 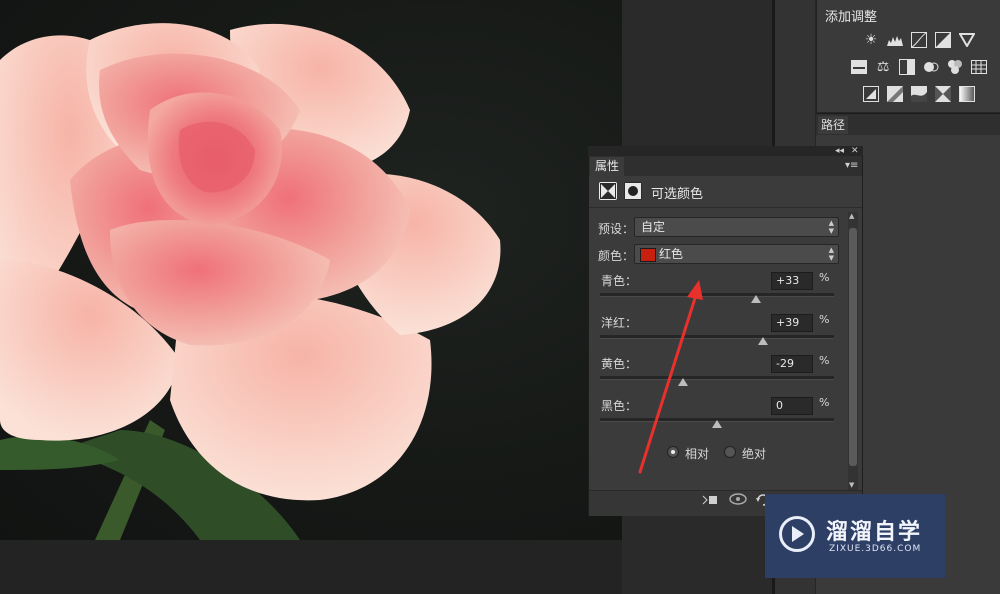 I want to click on canvas-bottom-area, so click(x=311, y=567).